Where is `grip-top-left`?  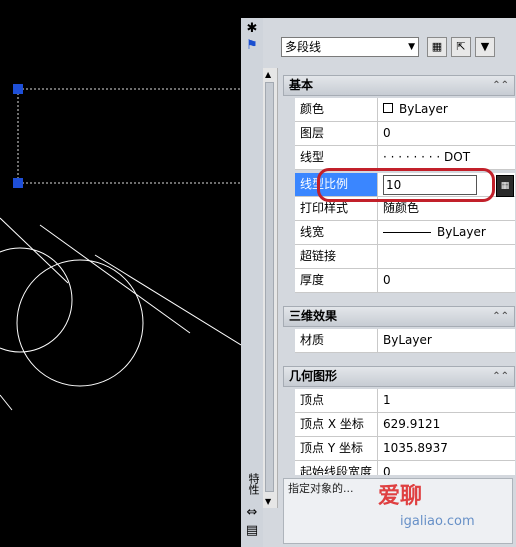
grip-top-left is located at coordinates (18, 89).